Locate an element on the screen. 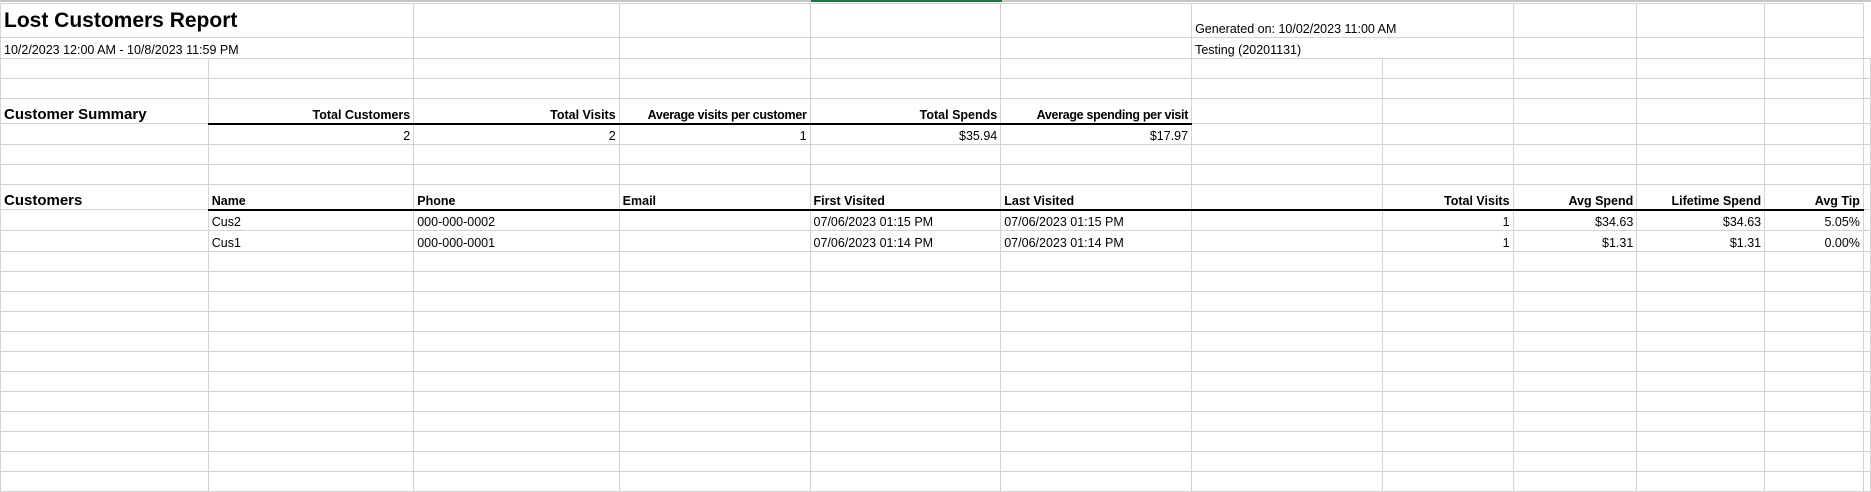  date-range: 10/2/2023 12:00 AM - 10/8/2023 11:59 PM is located at coordinates (207, 48).